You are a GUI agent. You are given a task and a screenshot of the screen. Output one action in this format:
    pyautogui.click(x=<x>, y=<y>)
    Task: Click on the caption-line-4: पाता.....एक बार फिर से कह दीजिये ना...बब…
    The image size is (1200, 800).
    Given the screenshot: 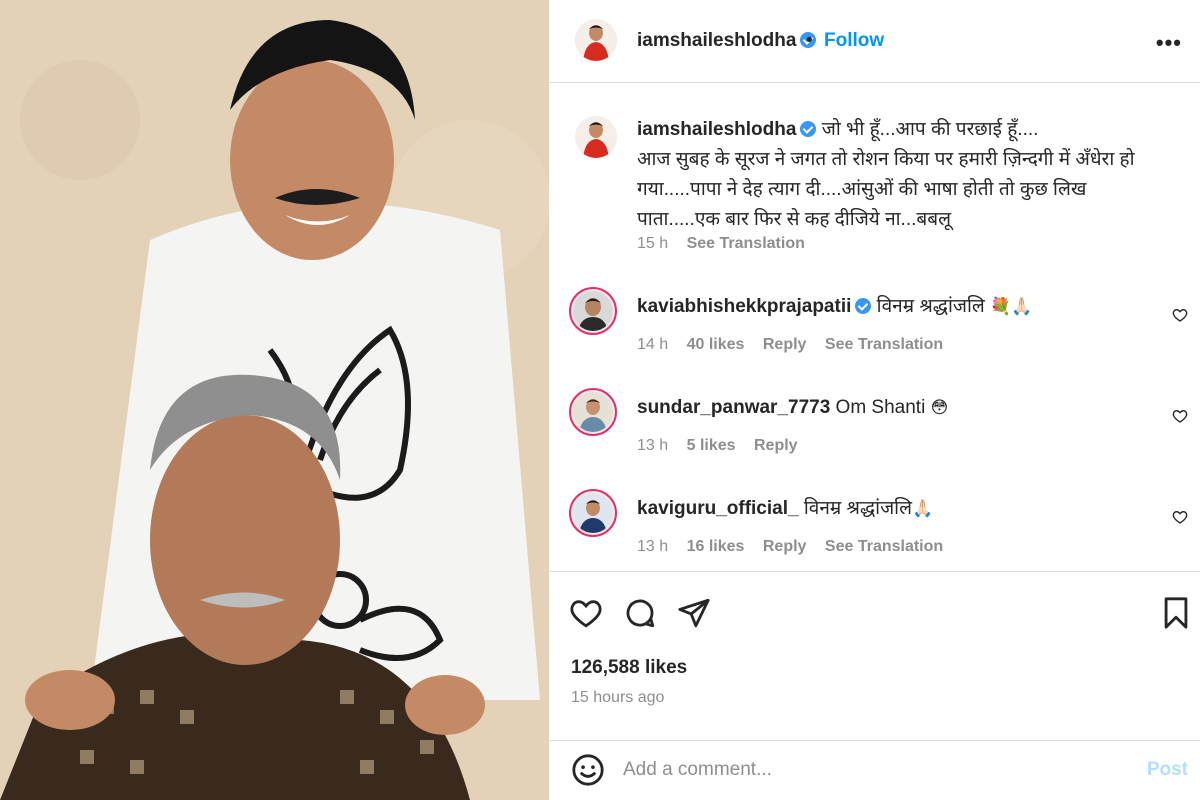 What is the action you would take?
    pyautogui.click(x=794, y=219)
    